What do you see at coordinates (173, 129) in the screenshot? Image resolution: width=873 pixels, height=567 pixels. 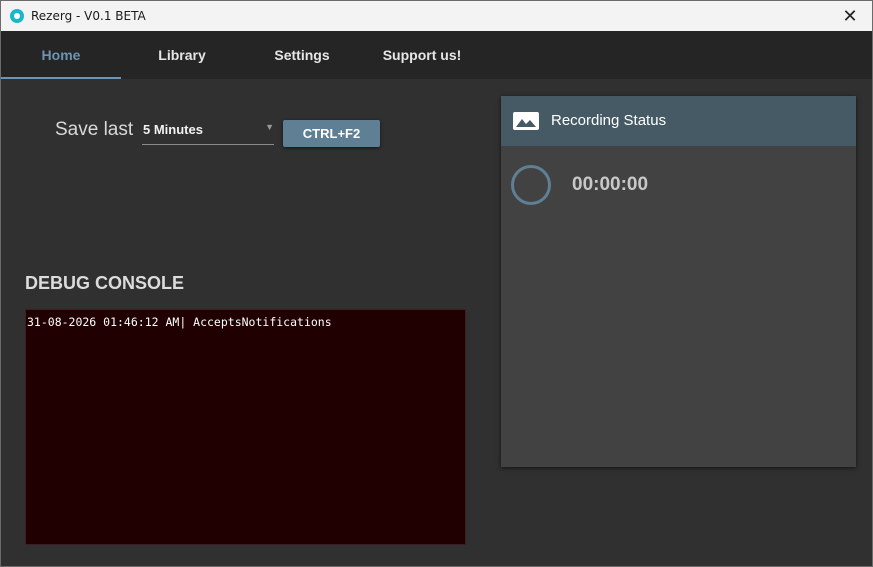 I see `duration-selected-value: 5 Minutes` at bounding box center [173, 129].